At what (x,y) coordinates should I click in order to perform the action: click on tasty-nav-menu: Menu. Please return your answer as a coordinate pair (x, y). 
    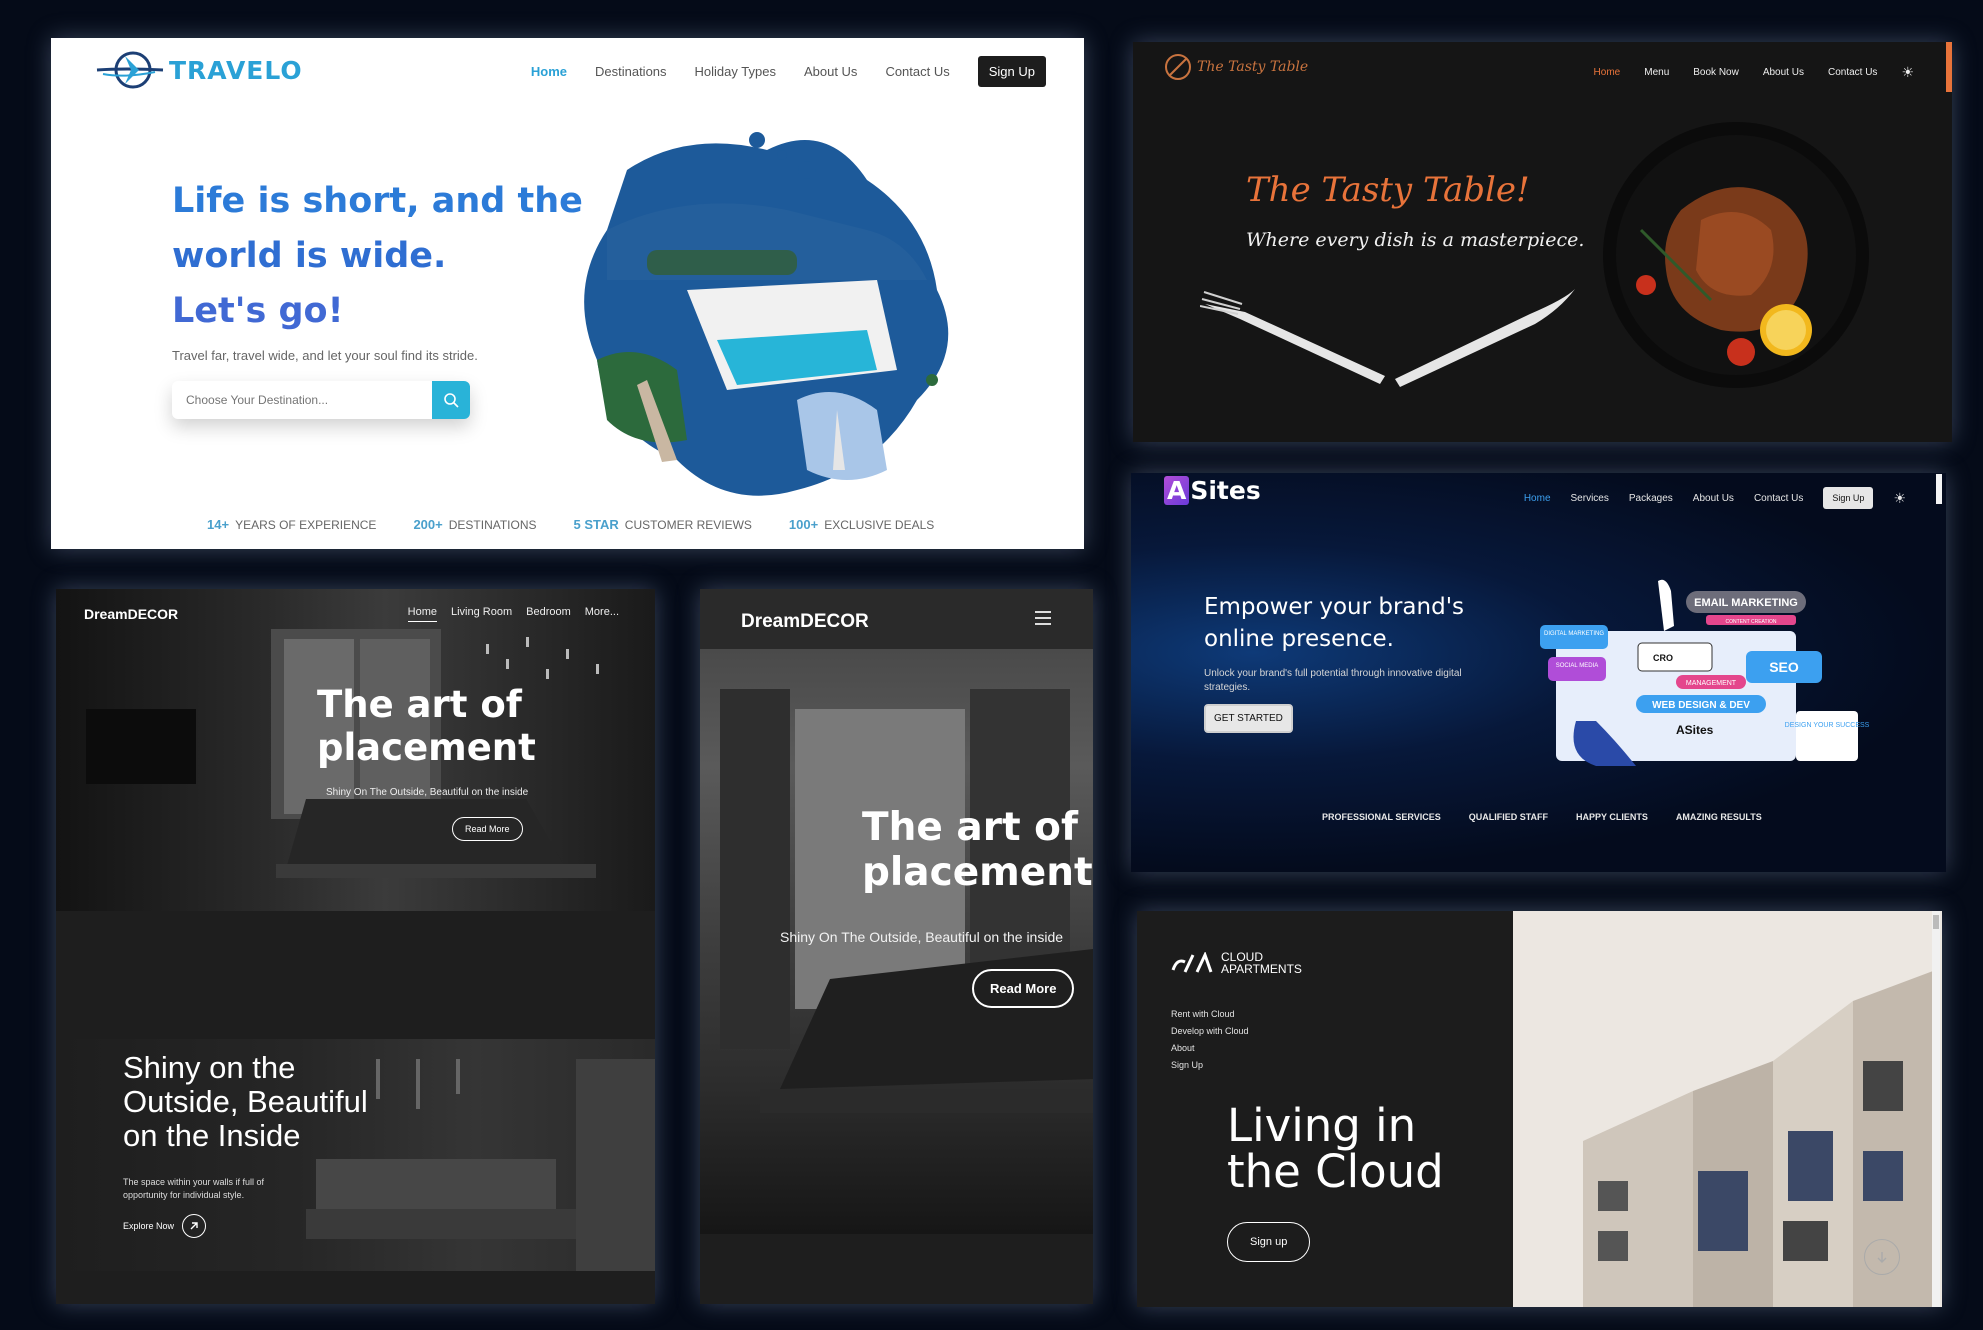
    Looking at the image, I should click on (1656, 72).